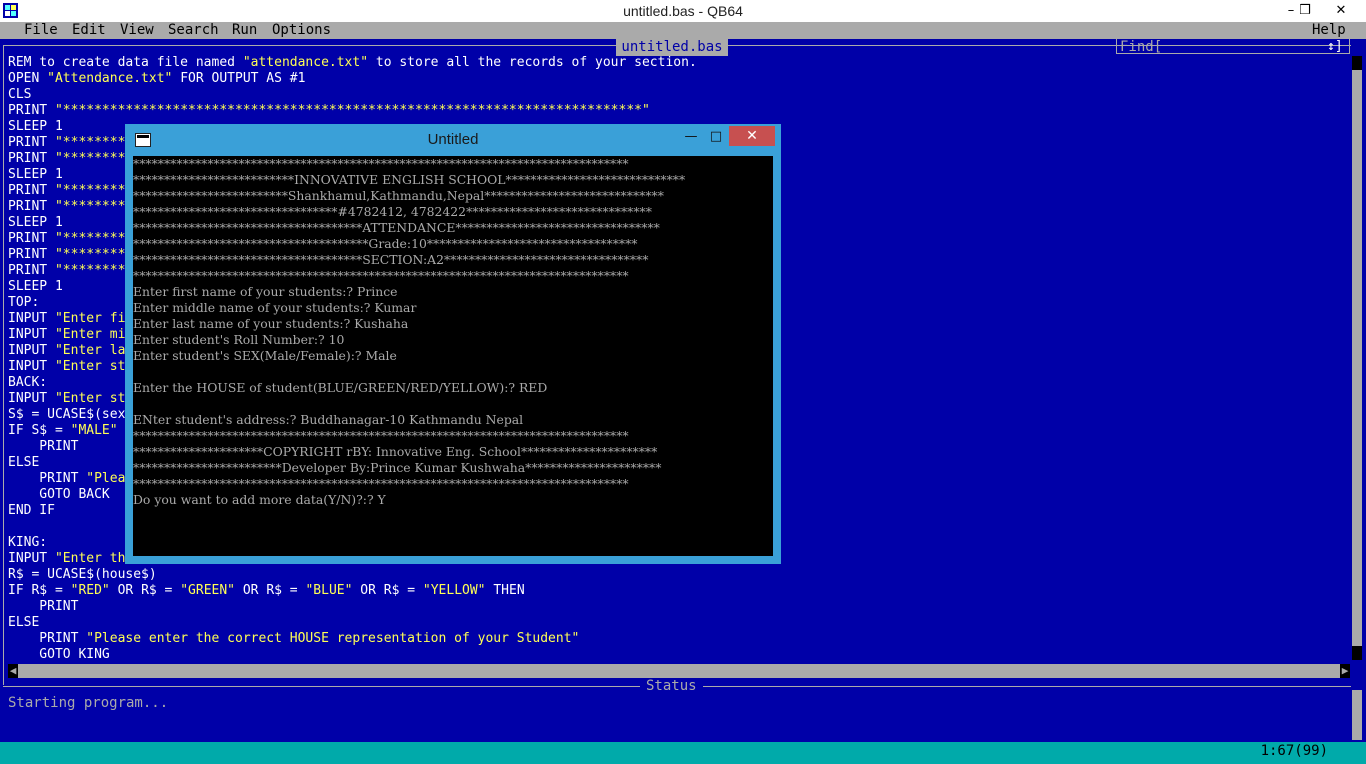  Describe the element at coordinates (3, 365) in the screenshot. I see `editor-frame-left` at that location.